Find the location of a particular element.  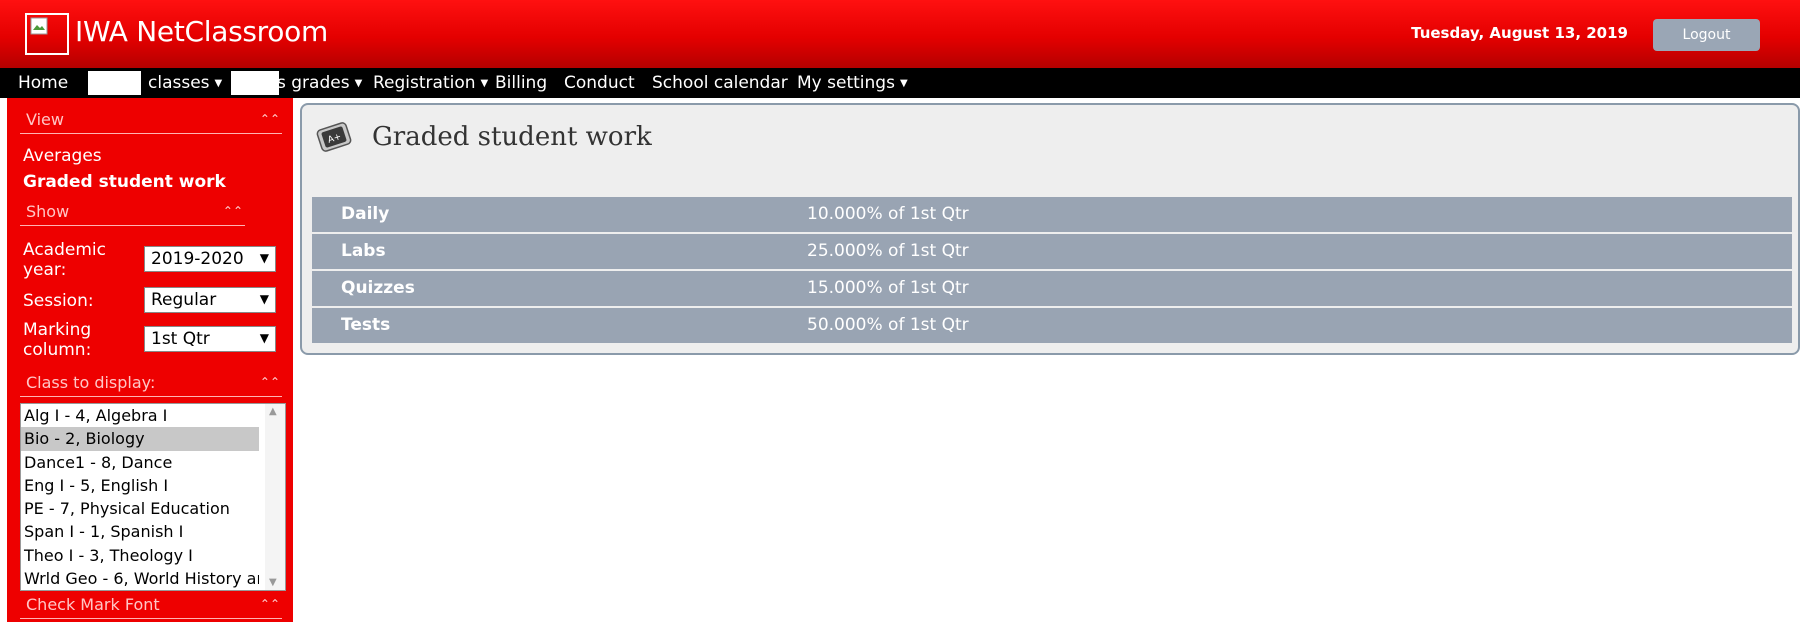

check-mark-section-header: Check Mark Font ⌃⌃ is located at coordinates (151, 607).